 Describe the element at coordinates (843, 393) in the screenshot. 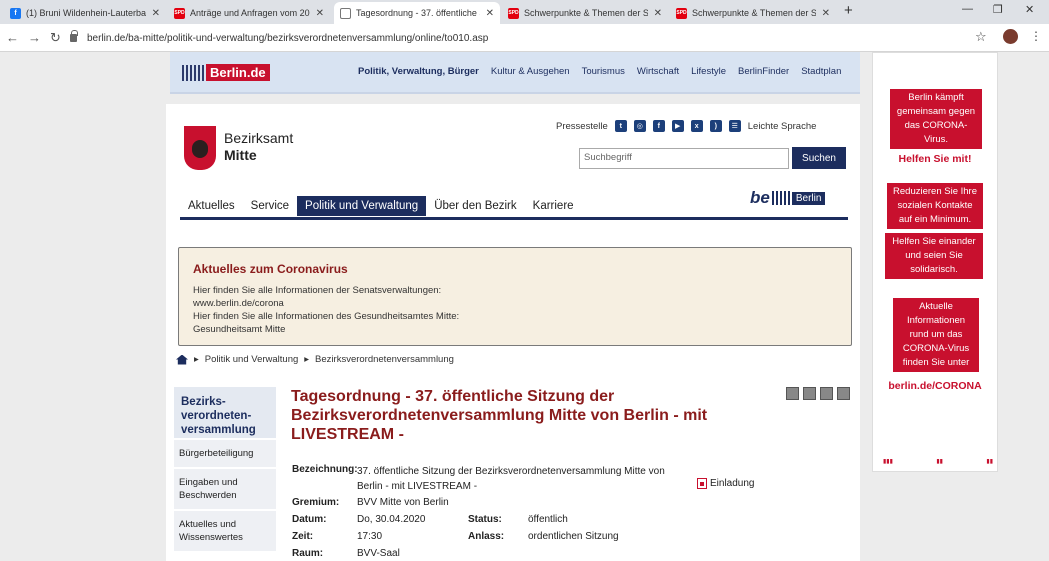

I see `bookmark-icon` at that location.